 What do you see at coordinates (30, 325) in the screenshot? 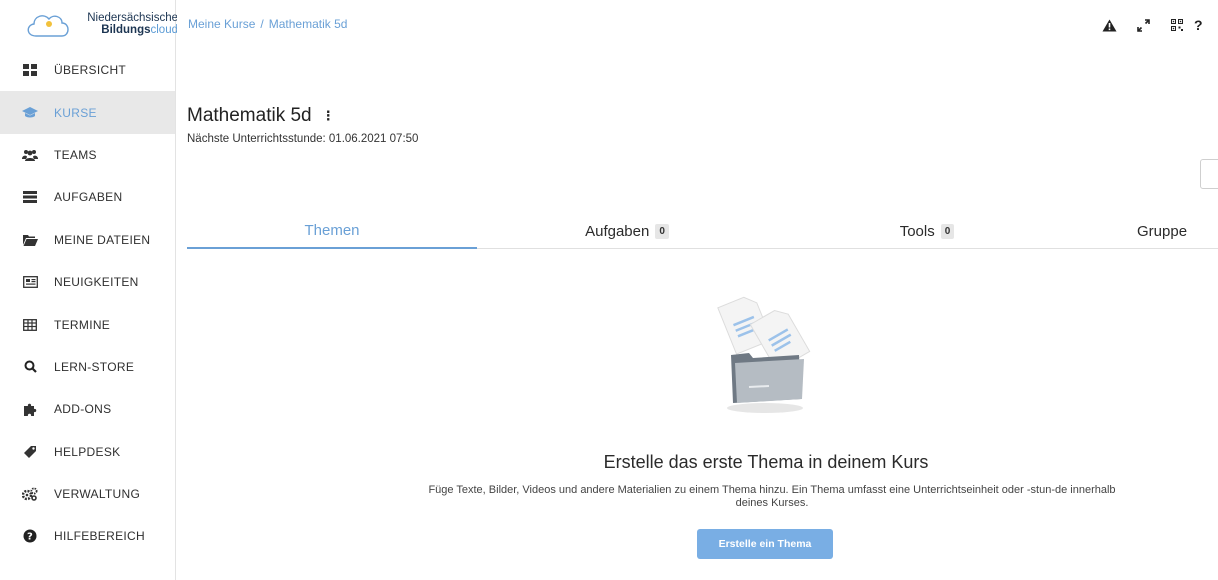
I see `calendar-table-icon` at bounding box center [30, 325].